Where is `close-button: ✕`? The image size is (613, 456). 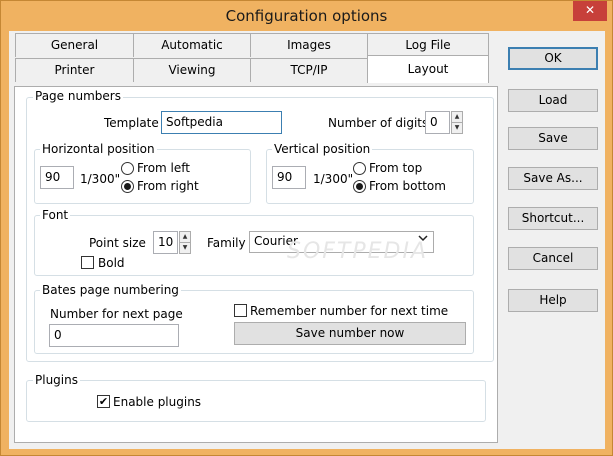 close-button: ✕ is located at coordinates (590, 11).